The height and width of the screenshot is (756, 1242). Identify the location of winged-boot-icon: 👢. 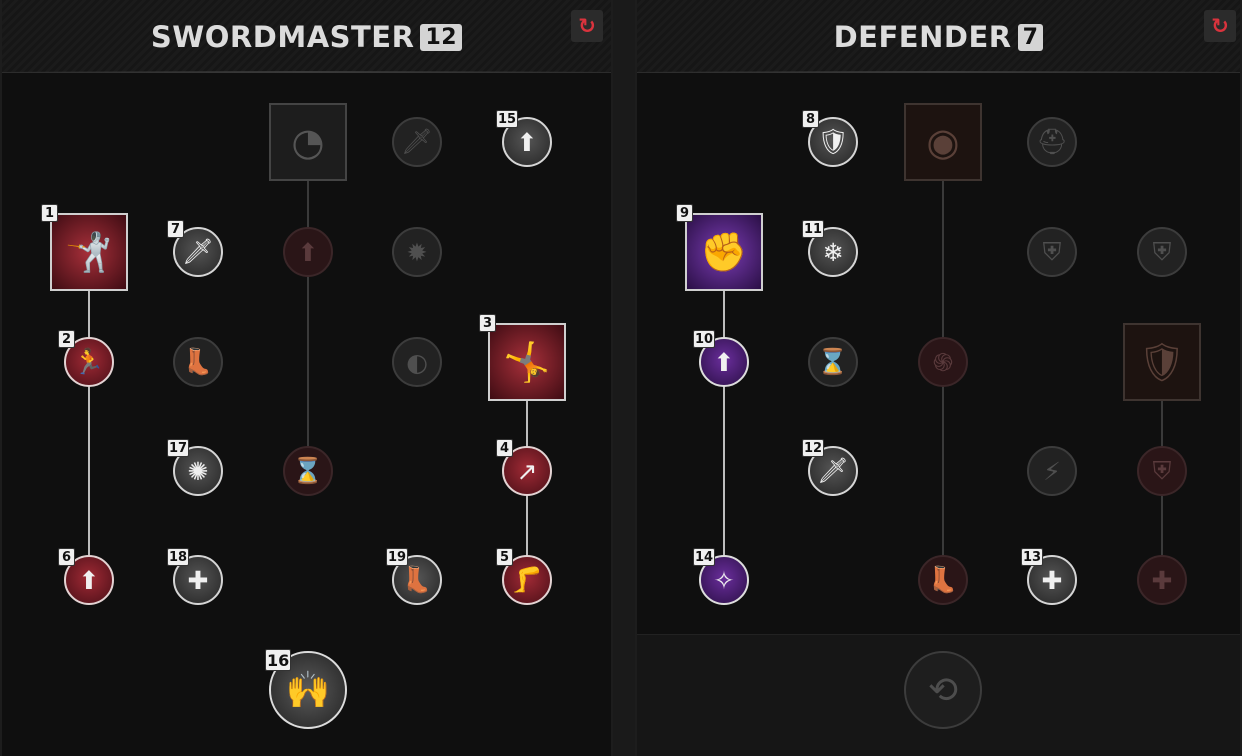
(417, 579).